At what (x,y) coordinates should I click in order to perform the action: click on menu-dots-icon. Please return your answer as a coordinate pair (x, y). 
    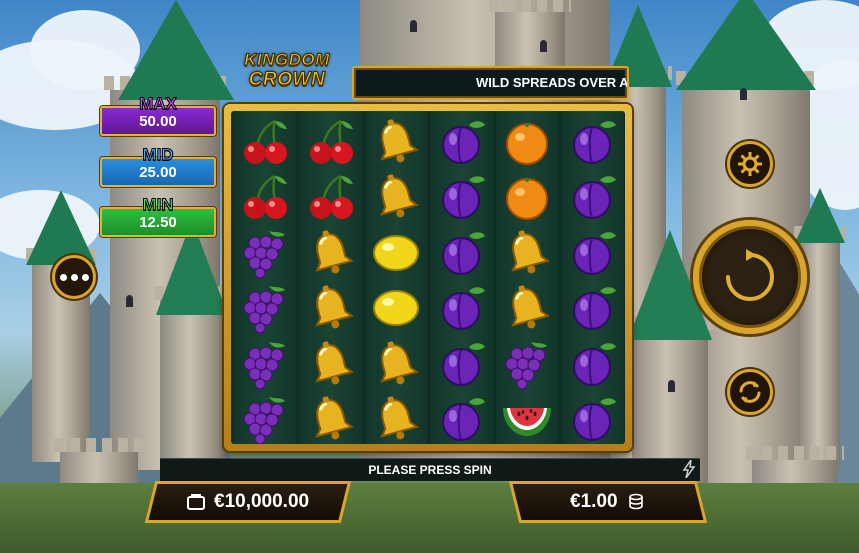
    Looking at the image, I should click on (74, 277).